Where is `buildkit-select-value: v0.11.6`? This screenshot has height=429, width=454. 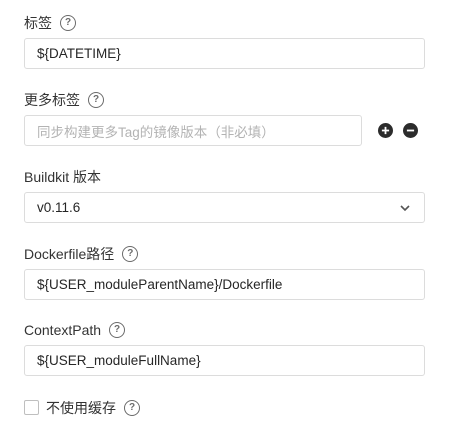
buildkit-select-value: v0.11.6 is located at coordinates (59, 207).